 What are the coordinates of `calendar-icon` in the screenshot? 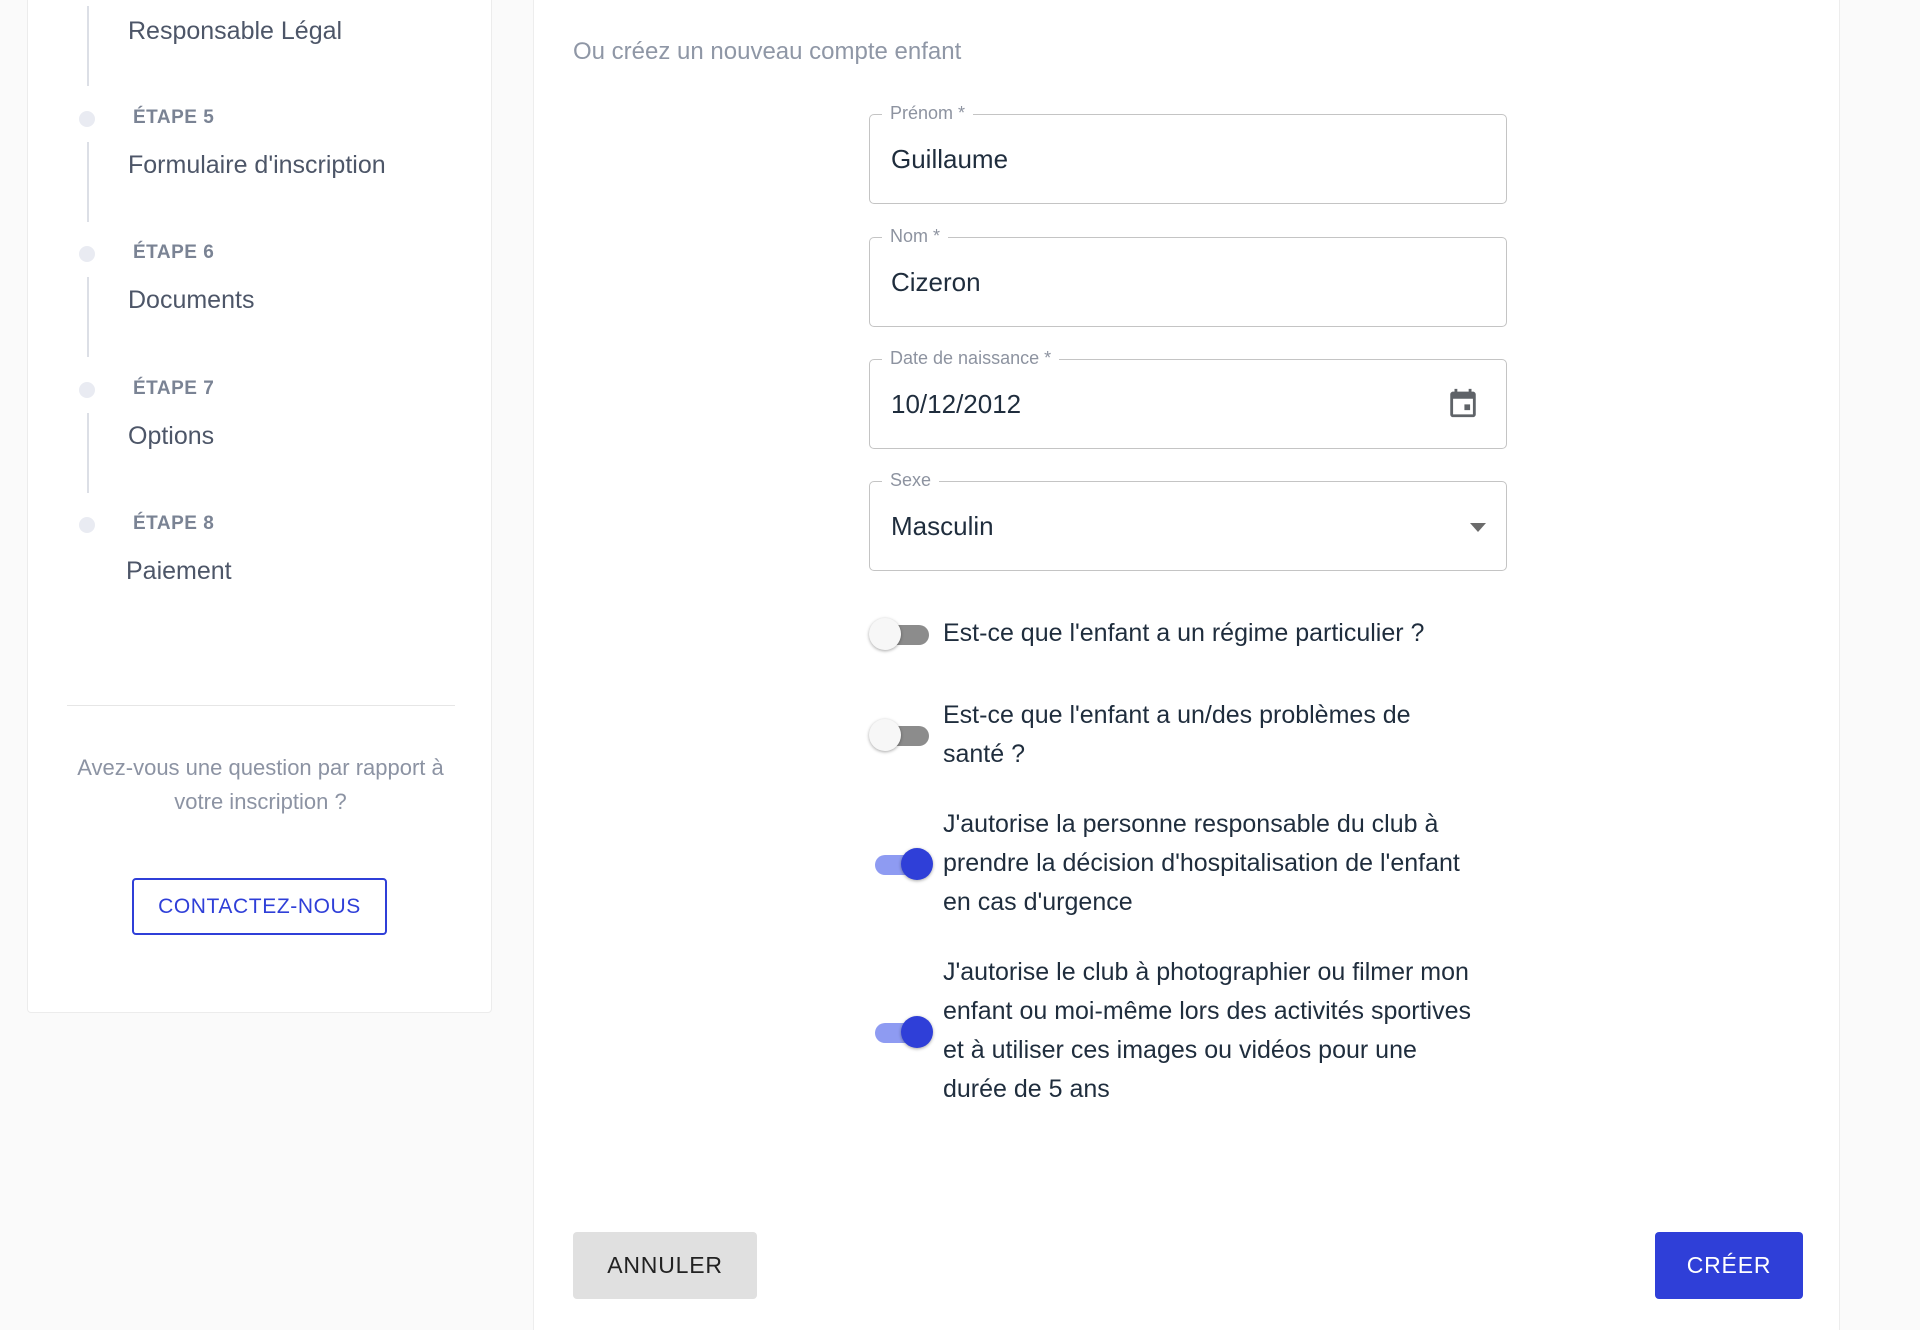 It's located at (1463, 403).